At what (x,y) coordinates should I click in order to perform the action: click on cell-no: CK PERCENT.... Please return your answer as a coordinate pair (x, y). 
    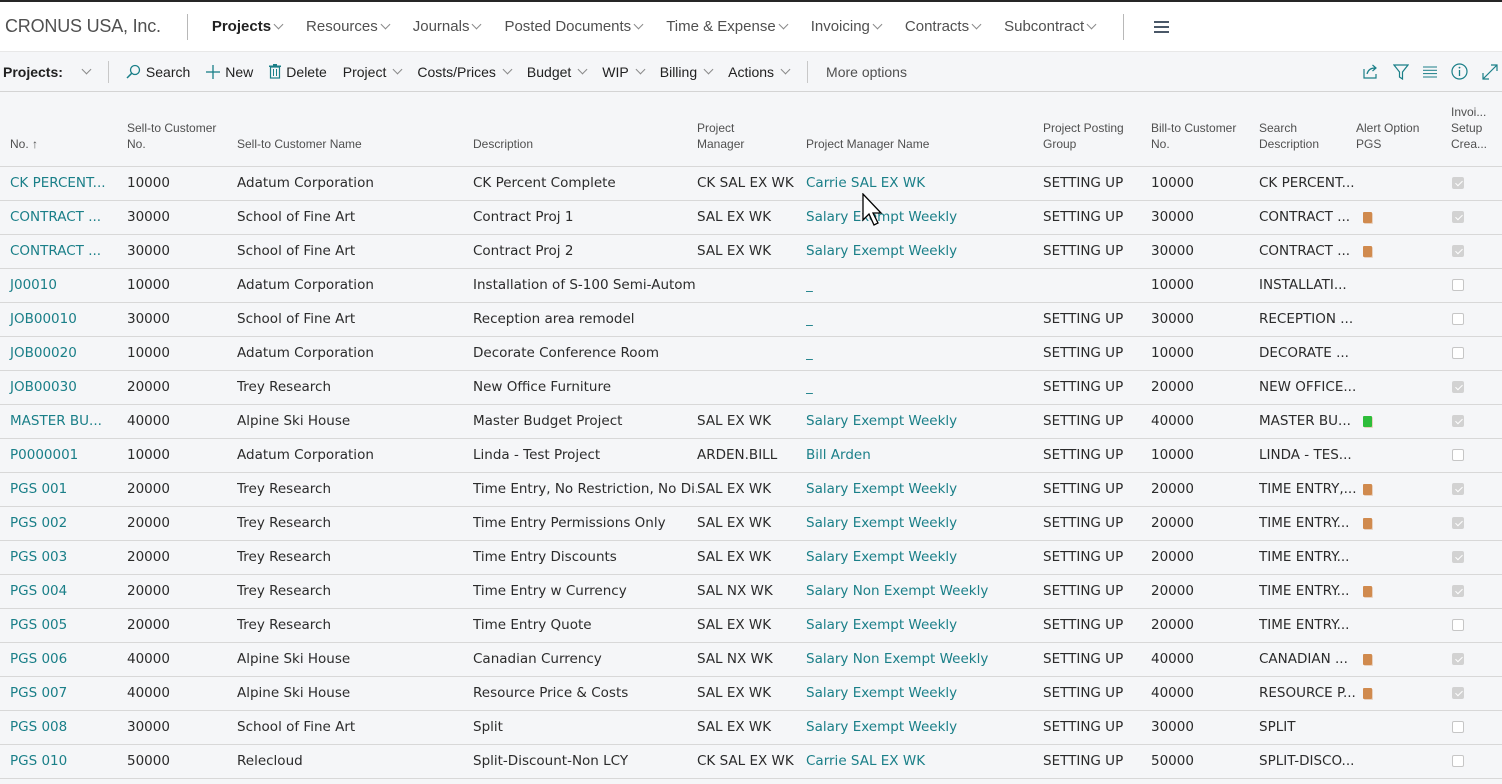
    Looking at the image, I should click on (63, 183).